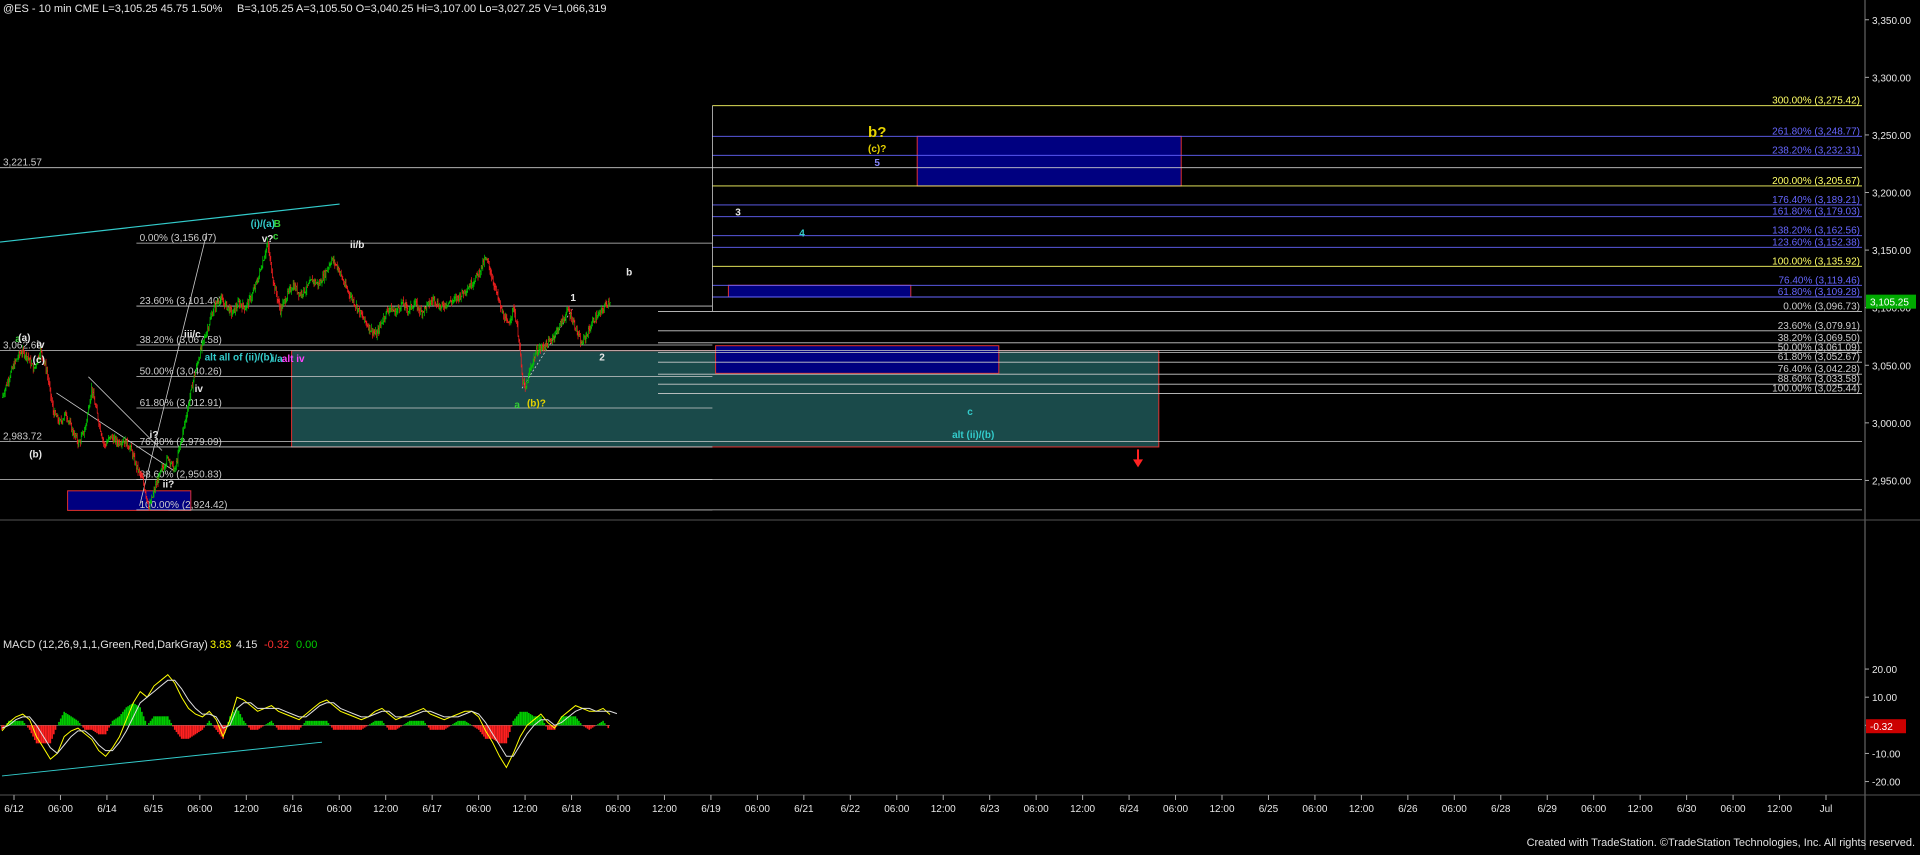 The height and width of the screenshot is (855, 1920). What do you see at coordinates (169, 484) in the screenshot?
I see `wave-label: ii?` at bounding box center [169, 484].